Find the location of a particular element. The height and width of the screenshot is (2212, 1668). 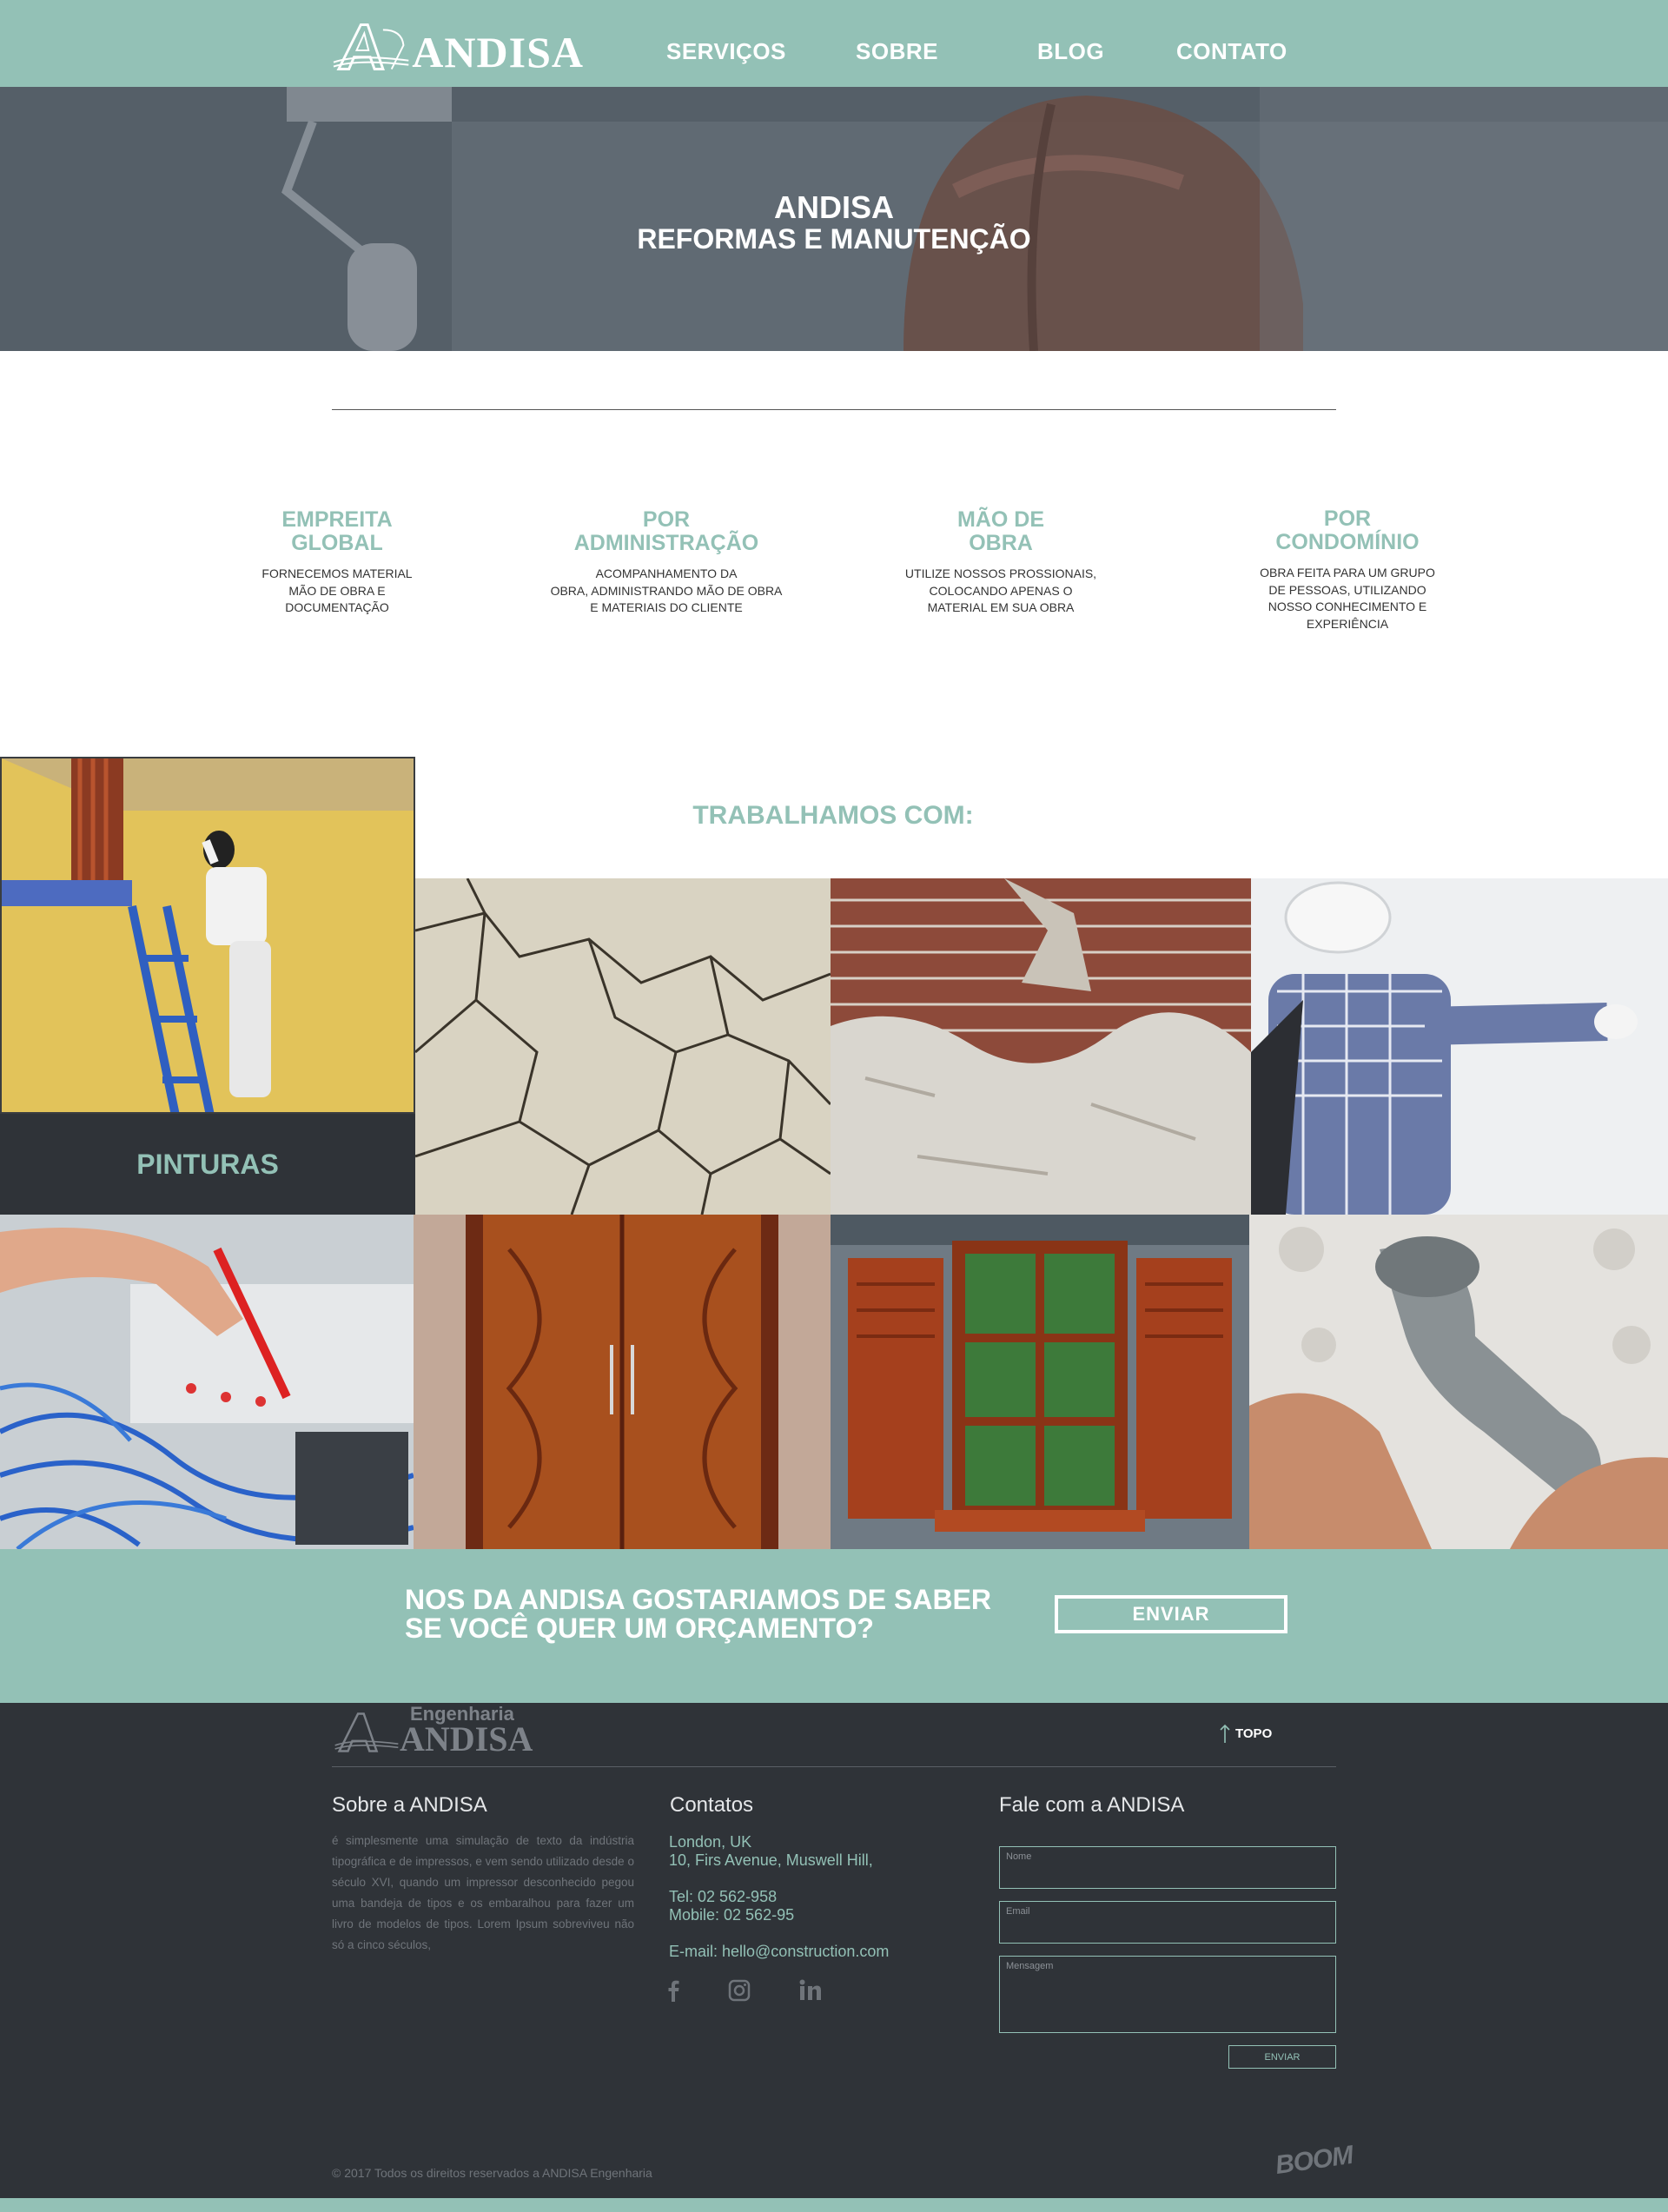

nav-sobre: SOBRE is located at coordinates (897, 52).